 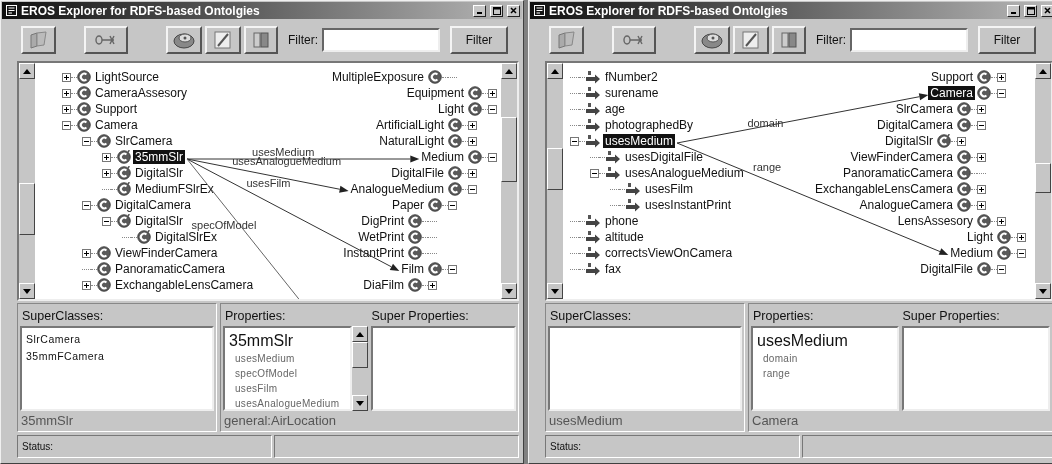 What do you see at coordinates (649, 125) in the screenshot?
I see `tree-item: photographedBy` at bounding box center [649, 125].